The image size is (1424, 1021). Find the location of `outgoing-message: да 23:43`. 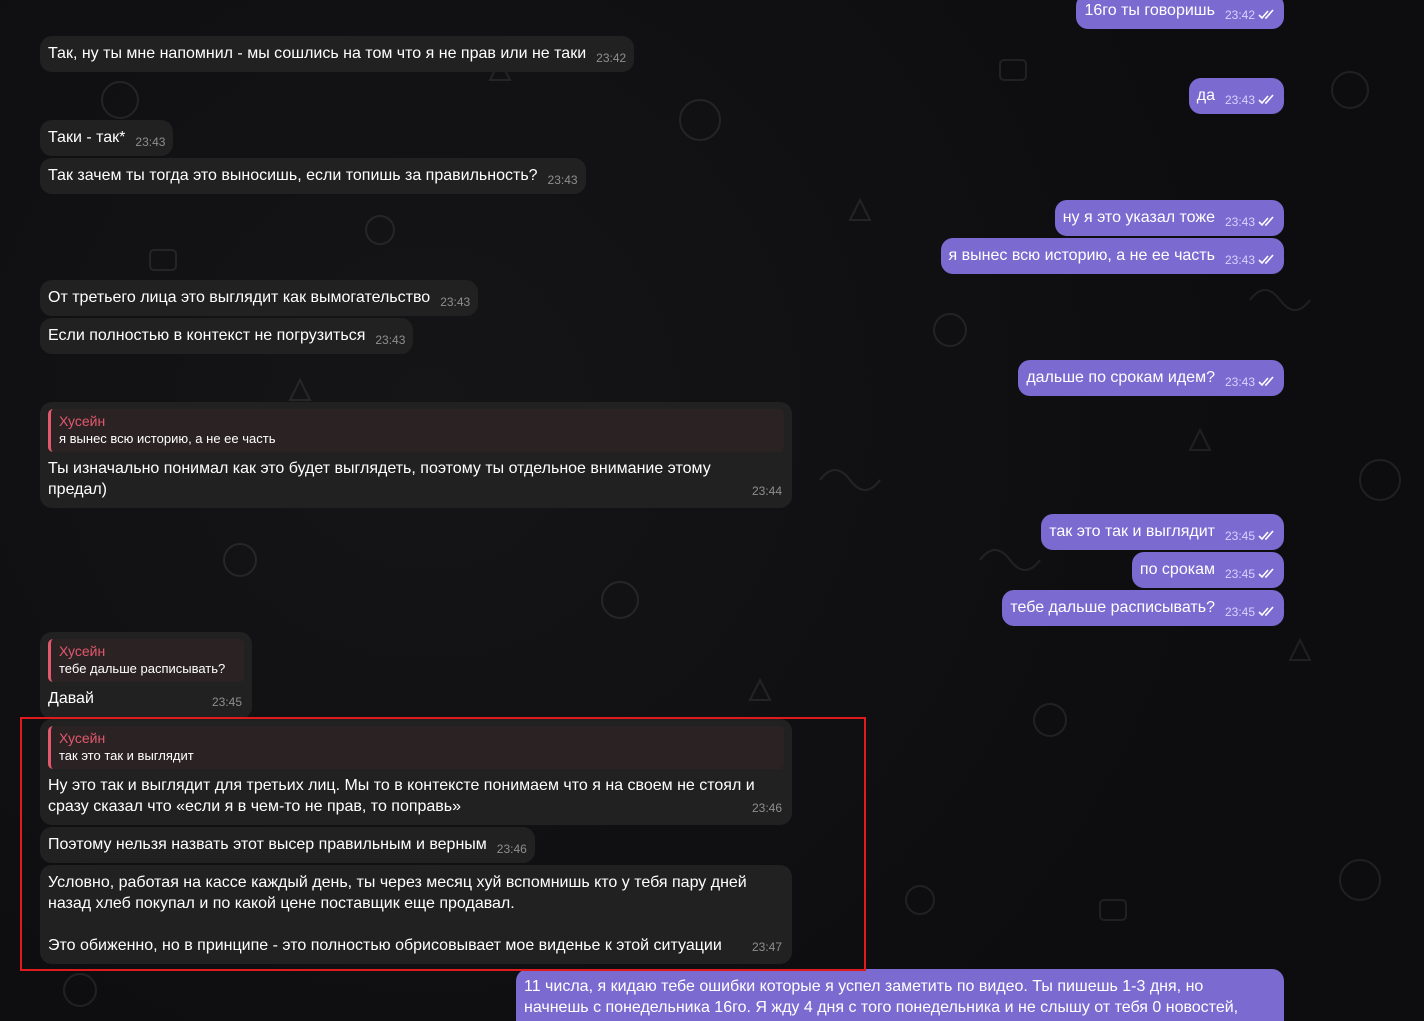

outgoing-message: да 23:43 is located at coordinates (1236, 96).